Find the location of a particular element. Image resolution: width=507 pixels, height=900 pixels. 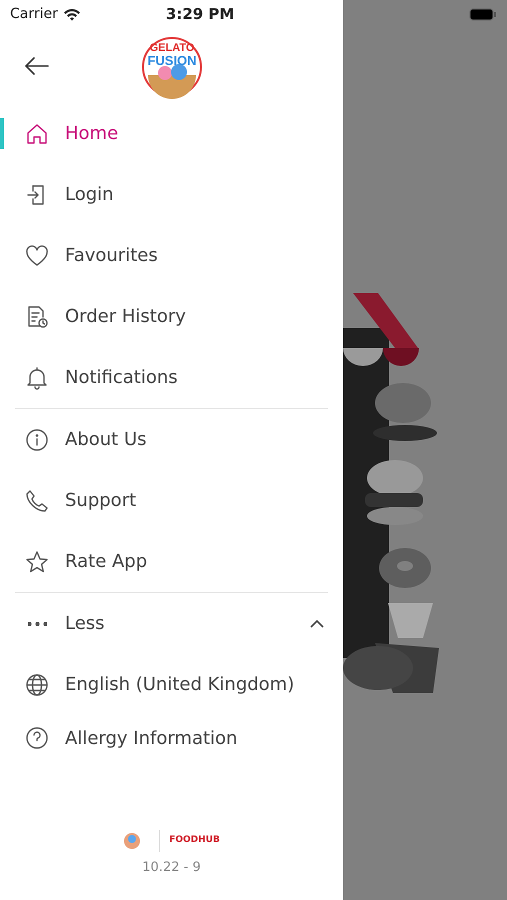

menu-item: Favourites is located at coordinates (171, 255).